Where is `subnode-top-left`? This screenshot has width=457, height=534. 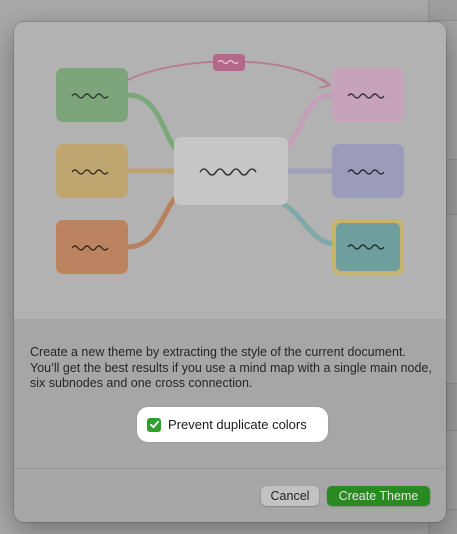 subnode-top-left is located at coordinates (92, 95).